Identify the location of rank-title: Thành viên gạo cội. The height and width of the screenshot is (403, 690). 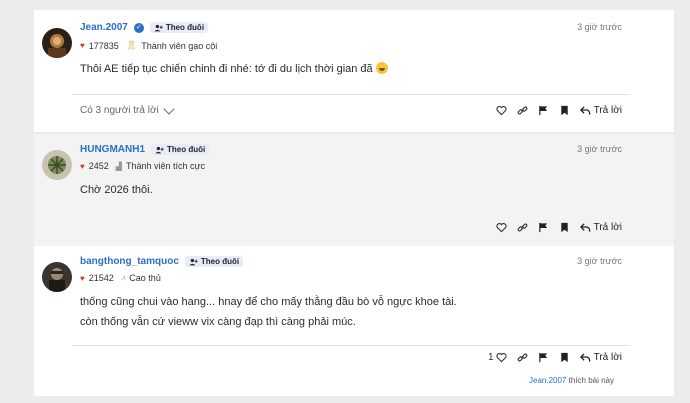
(179, 45).